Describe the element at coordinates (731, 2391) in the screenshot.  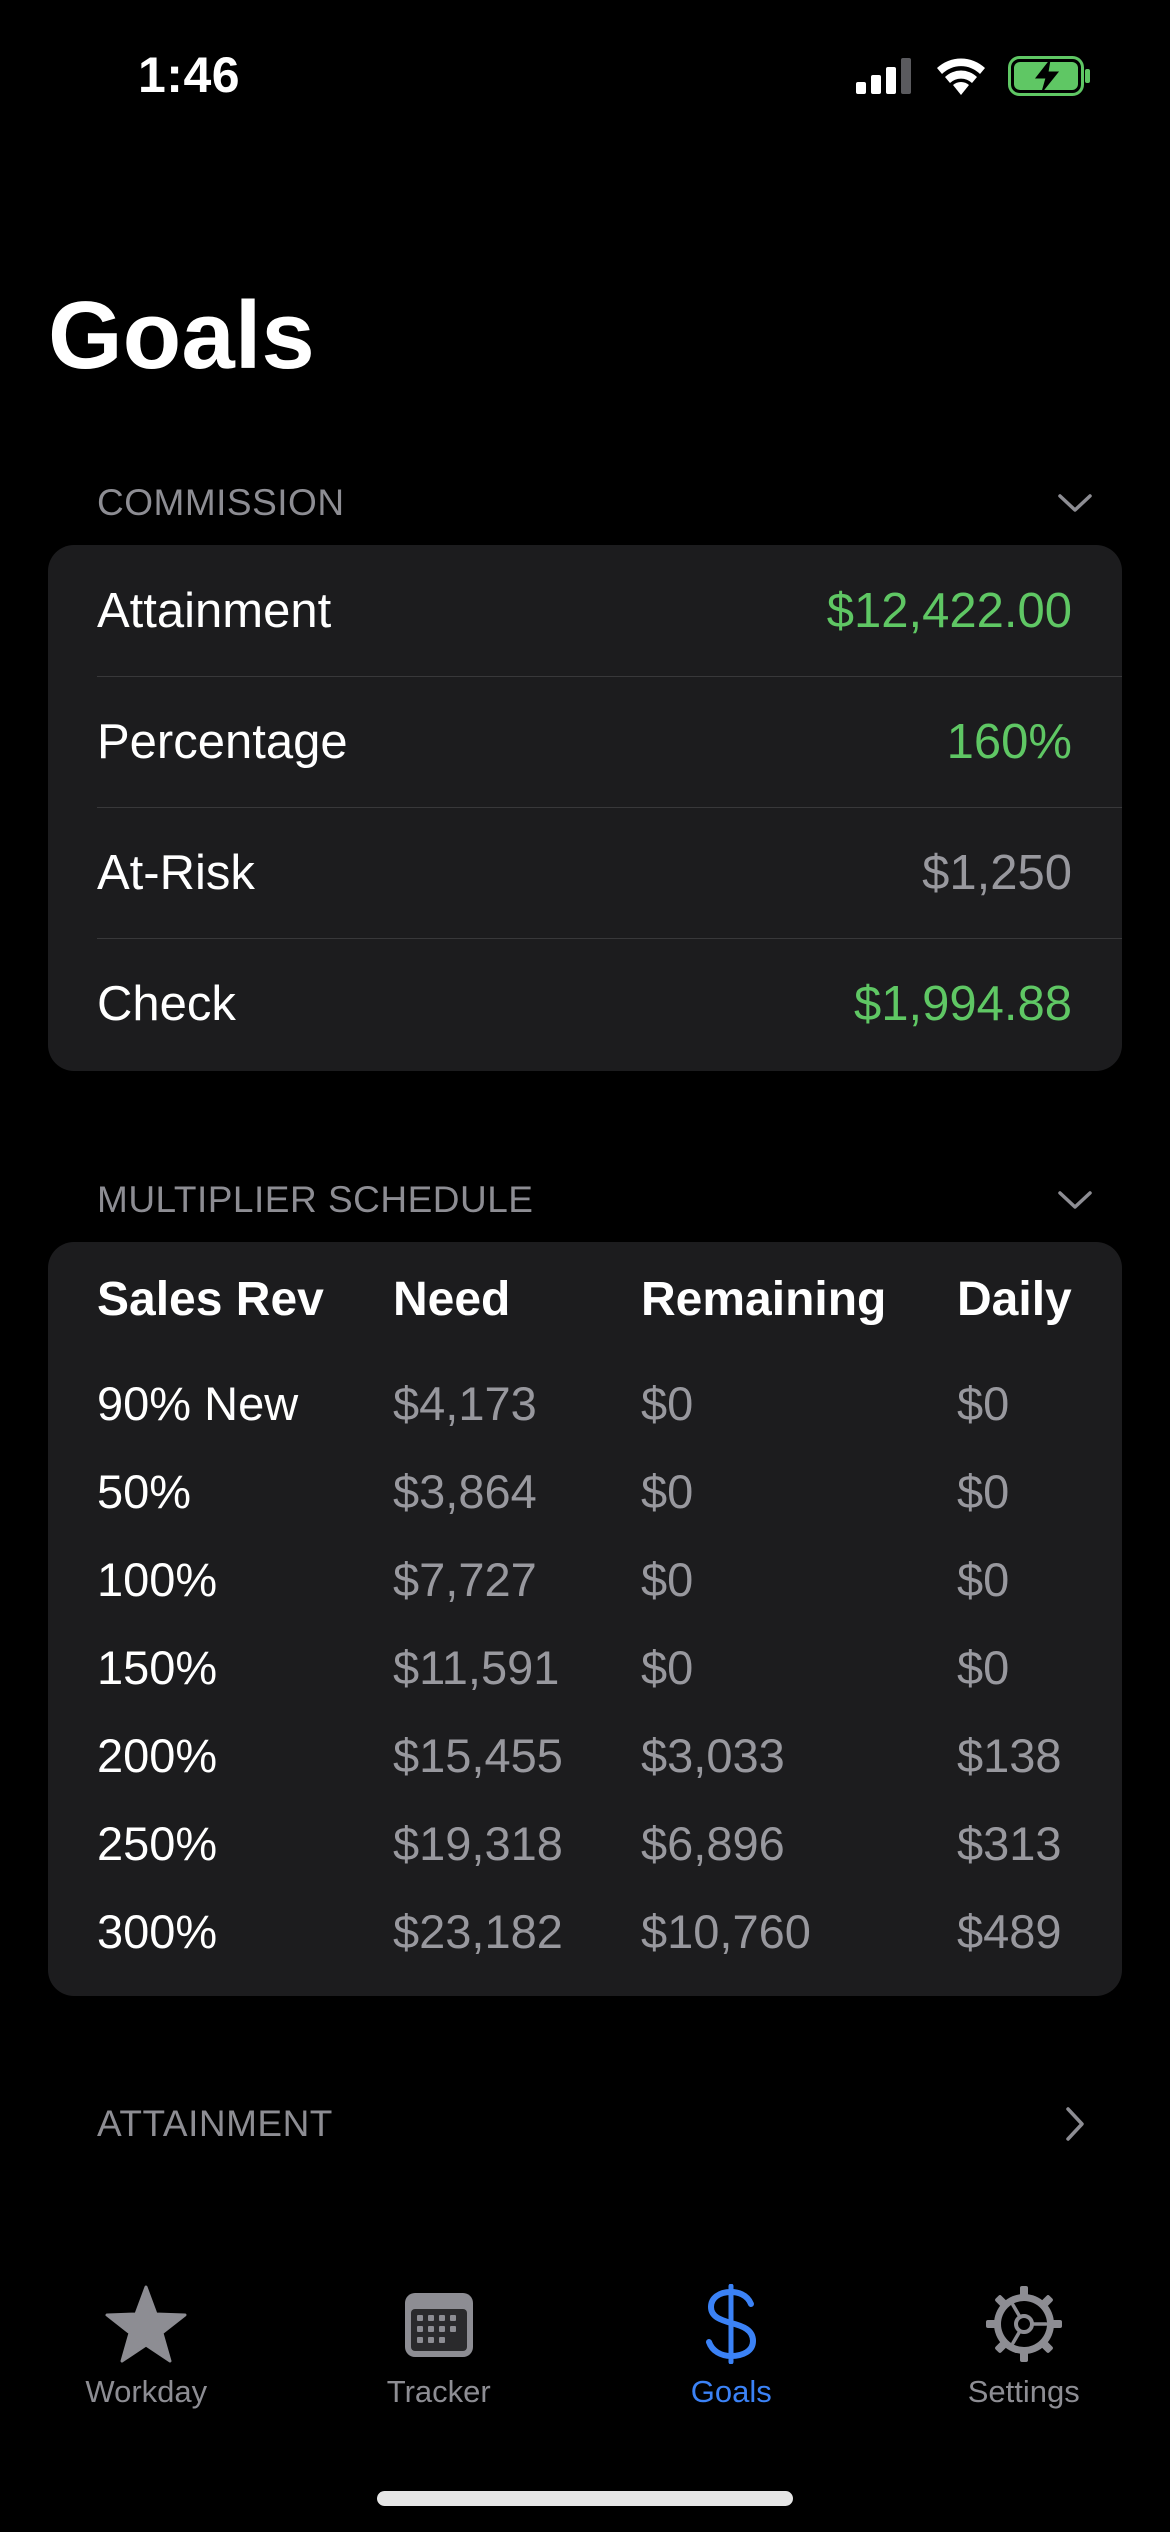
I see `tab-label: Goals` at that location.